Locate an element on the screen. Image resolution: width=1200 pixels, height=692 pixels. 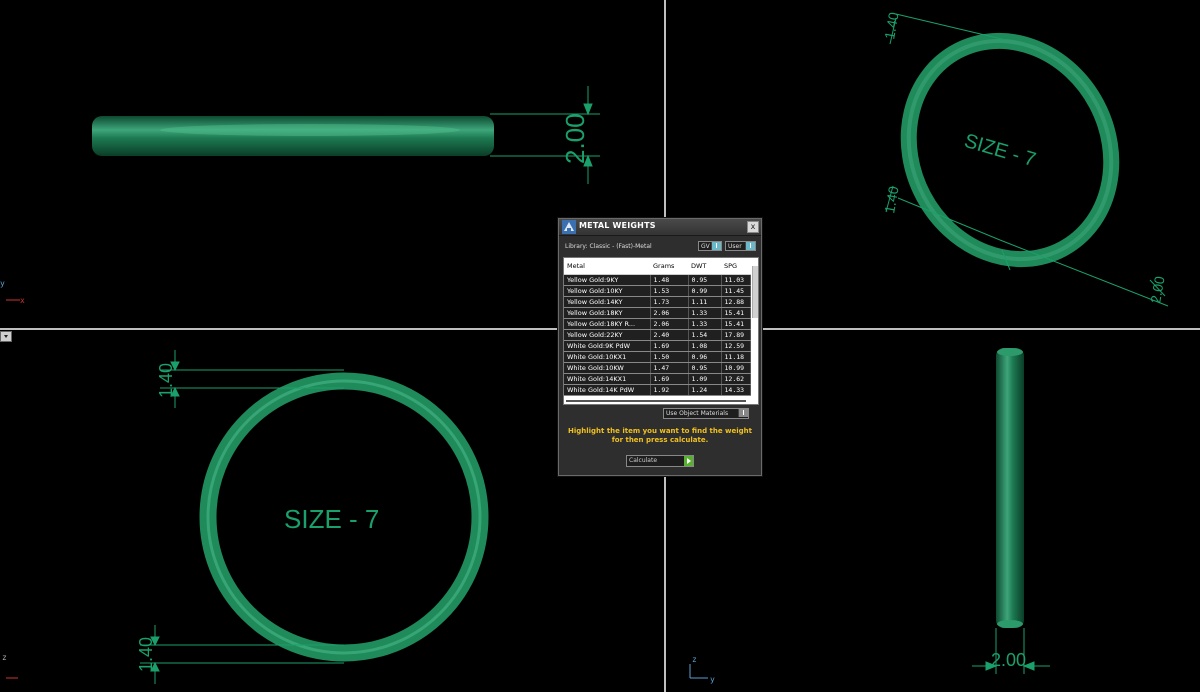
table-row: Yellow Gold:18KY 2.06 1.33 15.41 is located at coordinates (657, 313).